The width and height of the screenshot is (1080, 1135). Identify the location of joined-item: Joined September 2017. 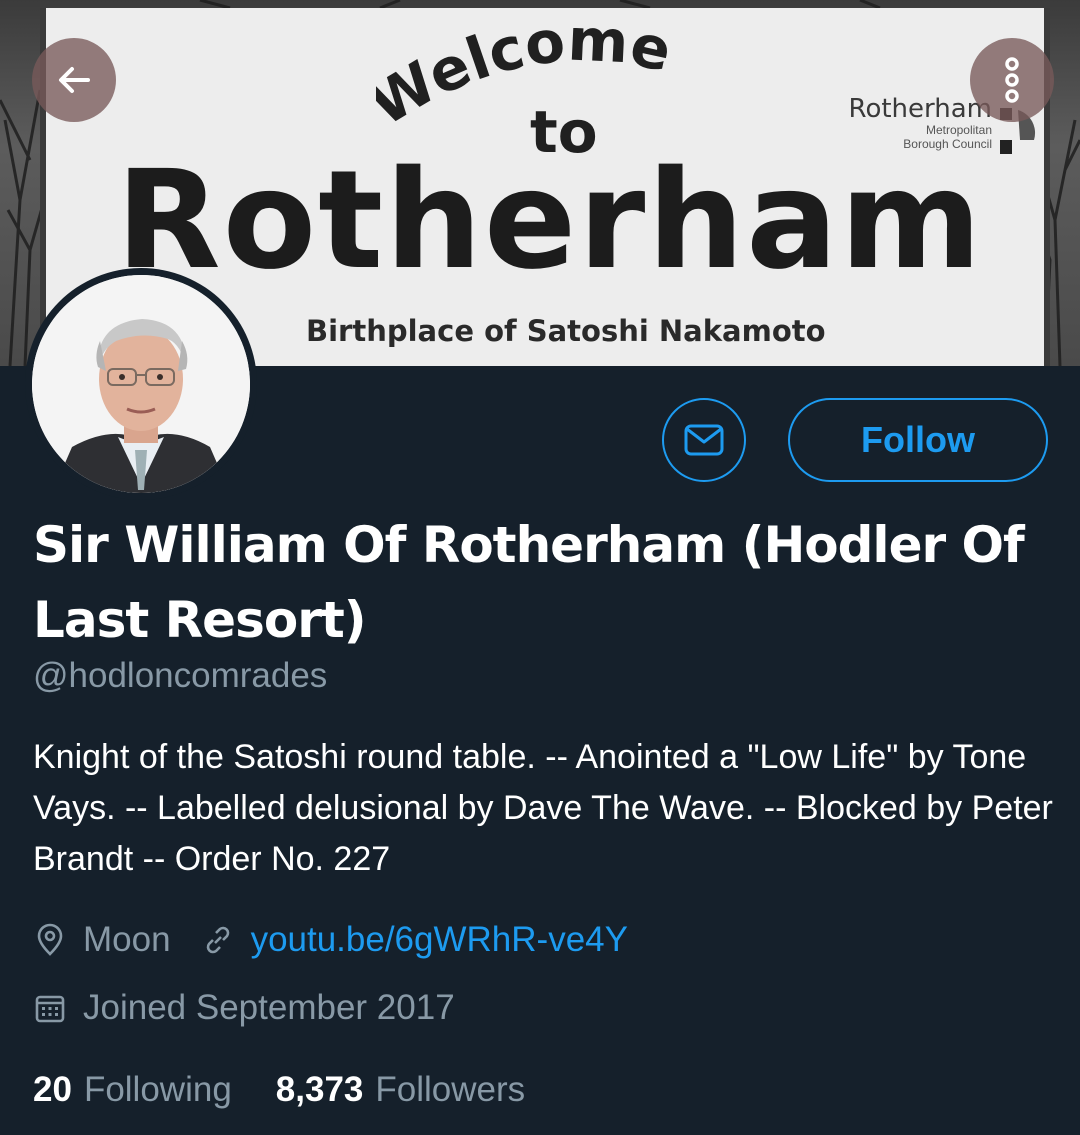
(244, 1008).